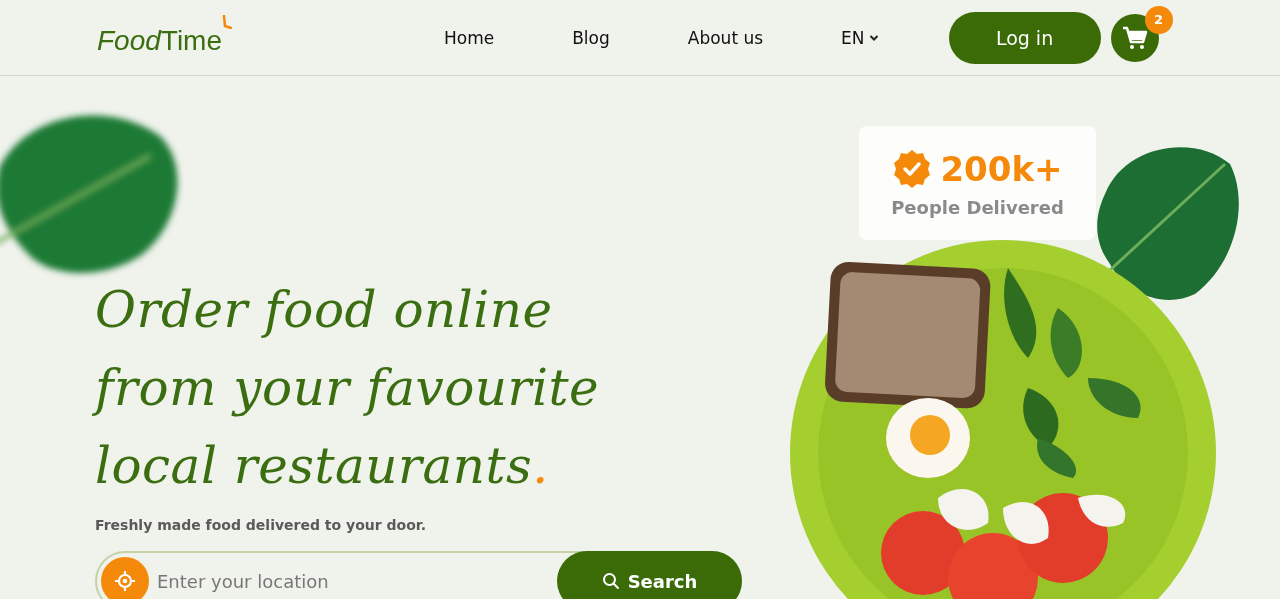 This screenshot has height=599, width=1280. Describe the element at coordinates (860, 37) in the screenshot. I see `language-selector: EN` at that location.